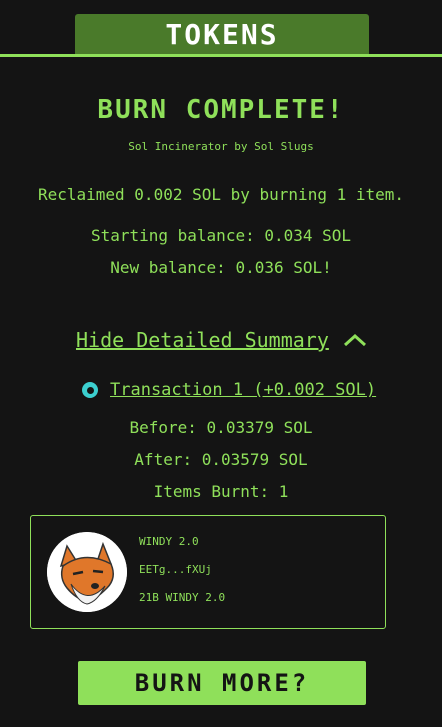 The image size is (442, 727). What do you see at coordinates (221, 491) in the screenshot?
I see `items-burnt: Items Burnt: 1` at bounding box center [221, 491].